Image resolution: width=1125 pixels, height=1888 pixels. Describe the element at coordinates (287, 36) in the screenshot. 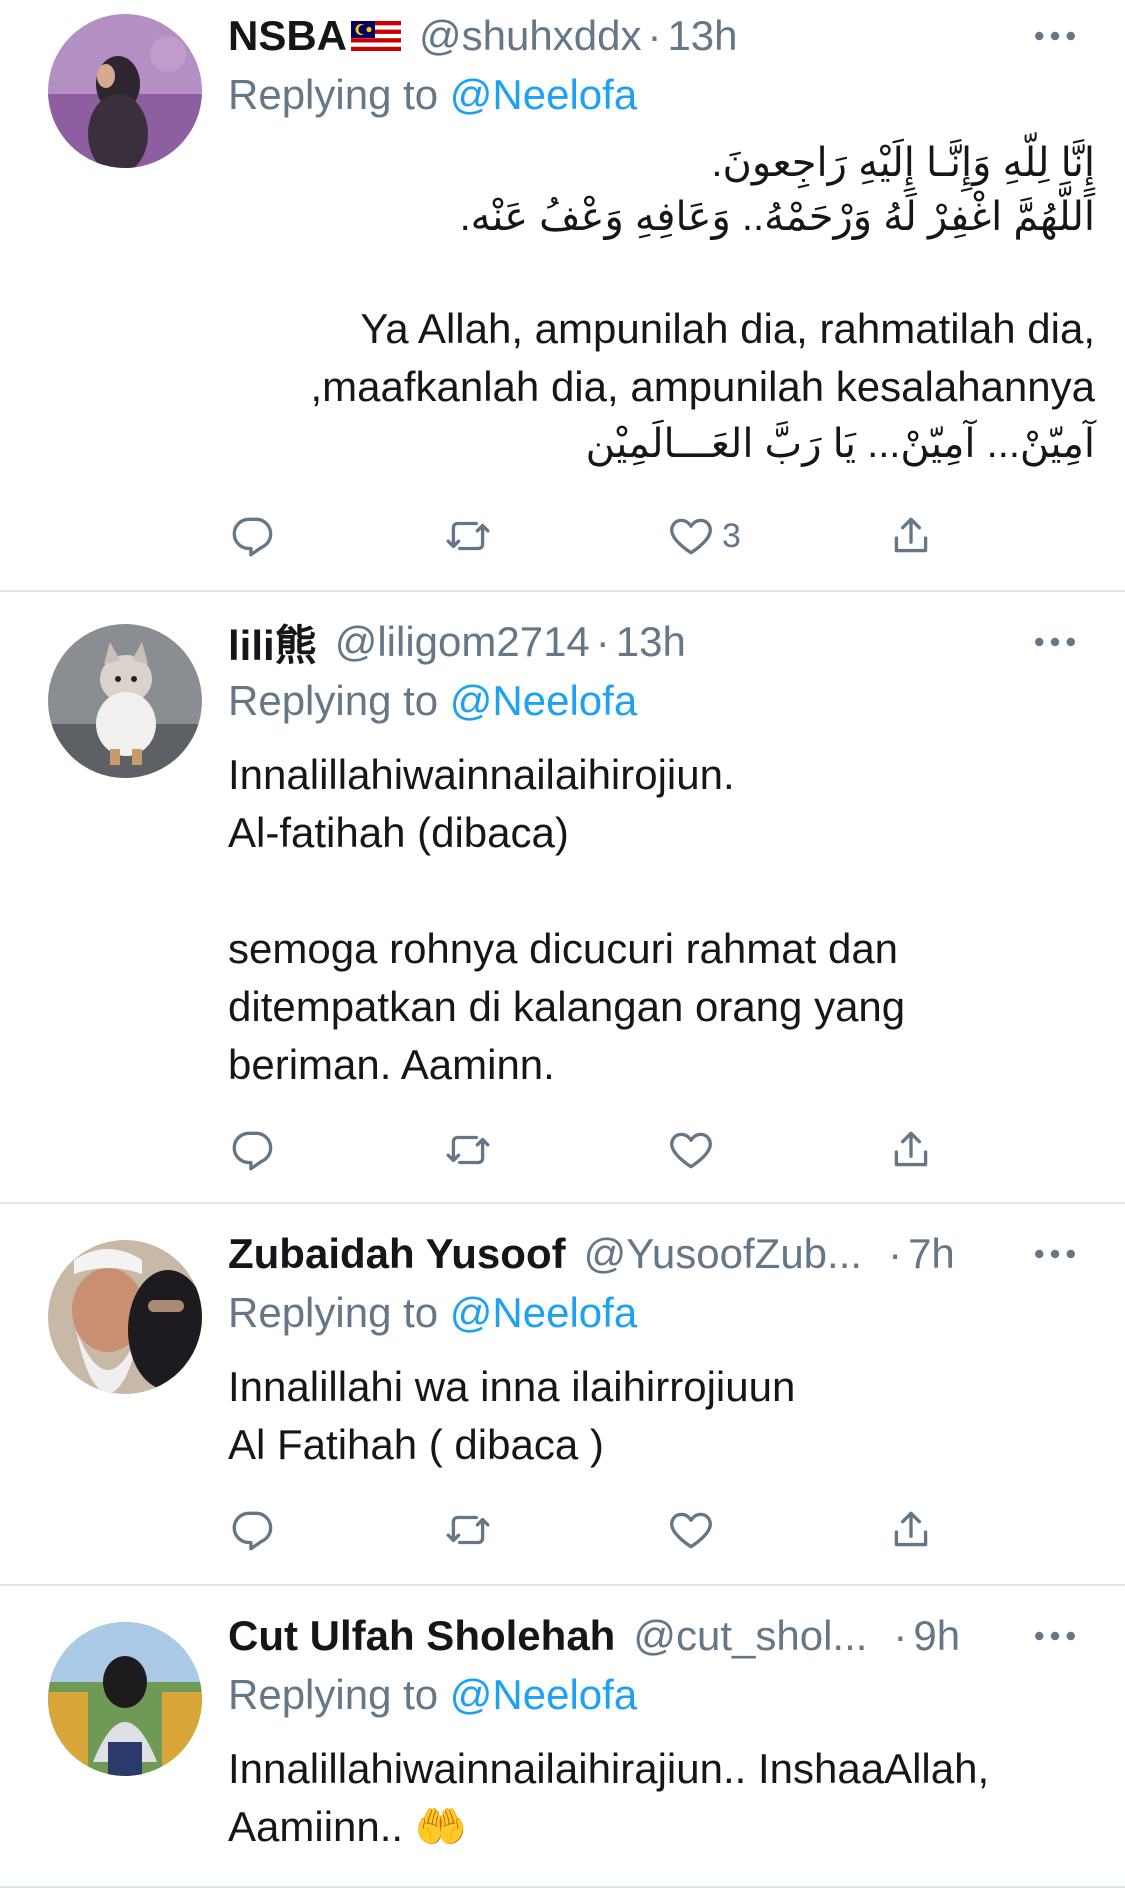

I see `user-name: NSBA` at that location.